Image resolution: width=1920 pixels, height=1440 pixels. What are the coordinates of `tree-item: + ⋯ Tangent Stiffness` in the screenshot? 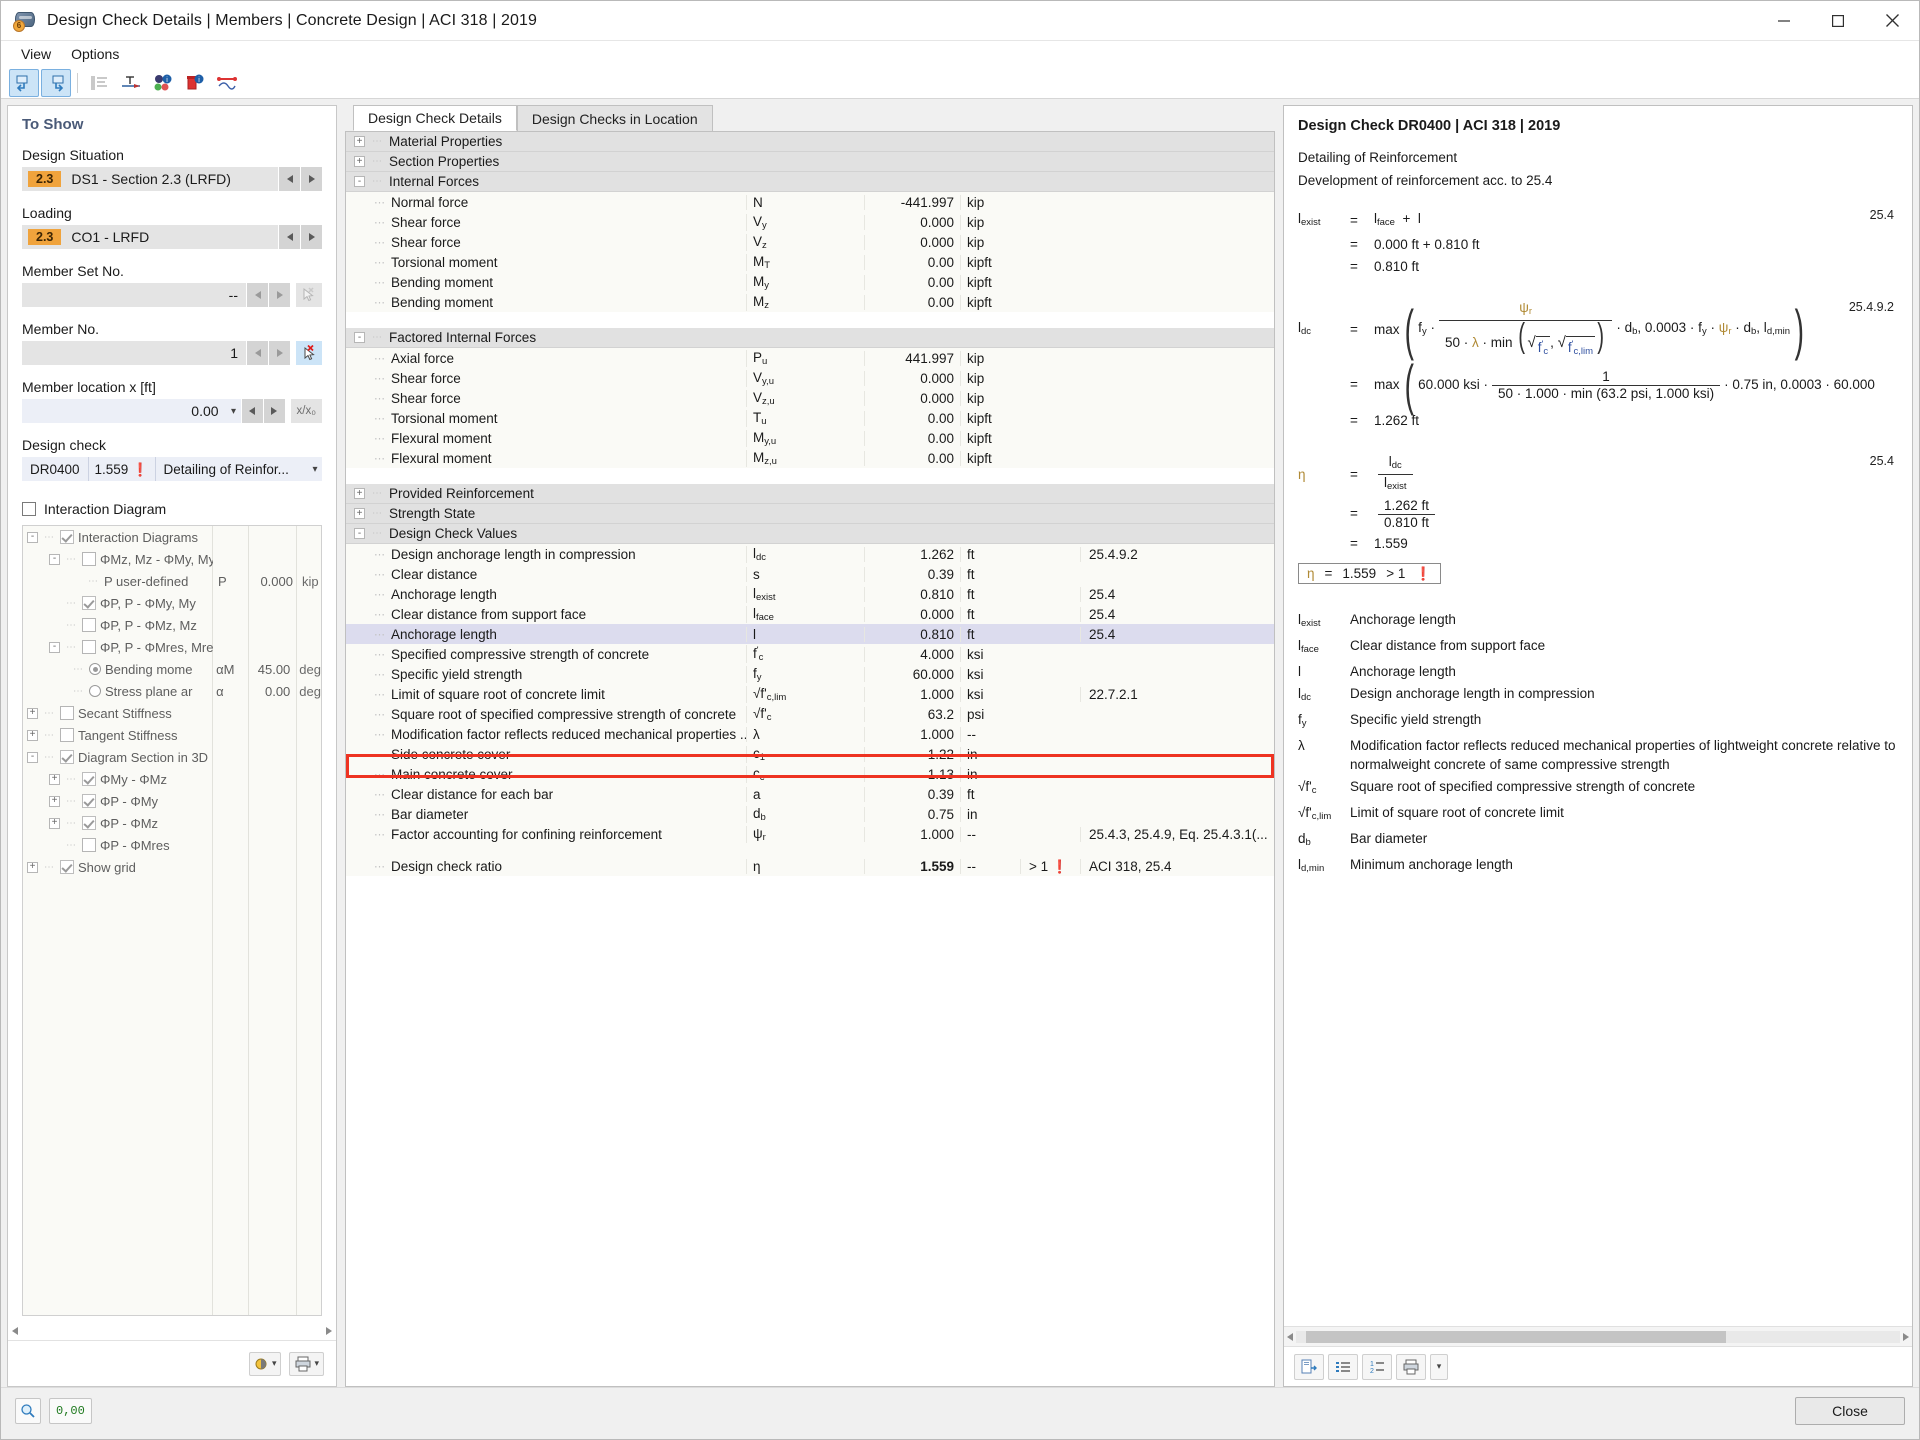 It's located at (172, 735).